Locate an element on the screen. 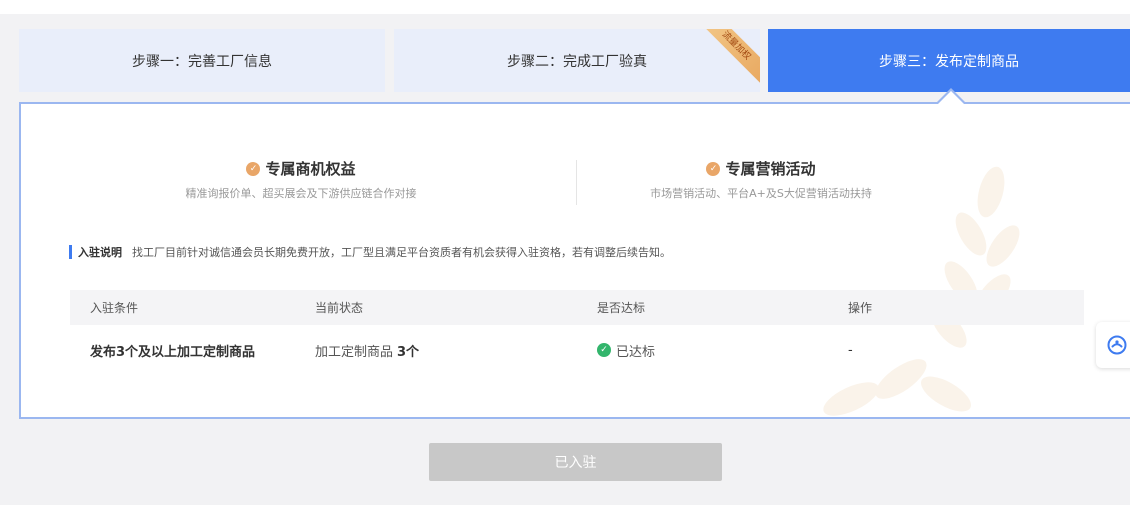 This screenshot has width=1130, height=505. header-action: 操作 is located at coordinates (860, 308).